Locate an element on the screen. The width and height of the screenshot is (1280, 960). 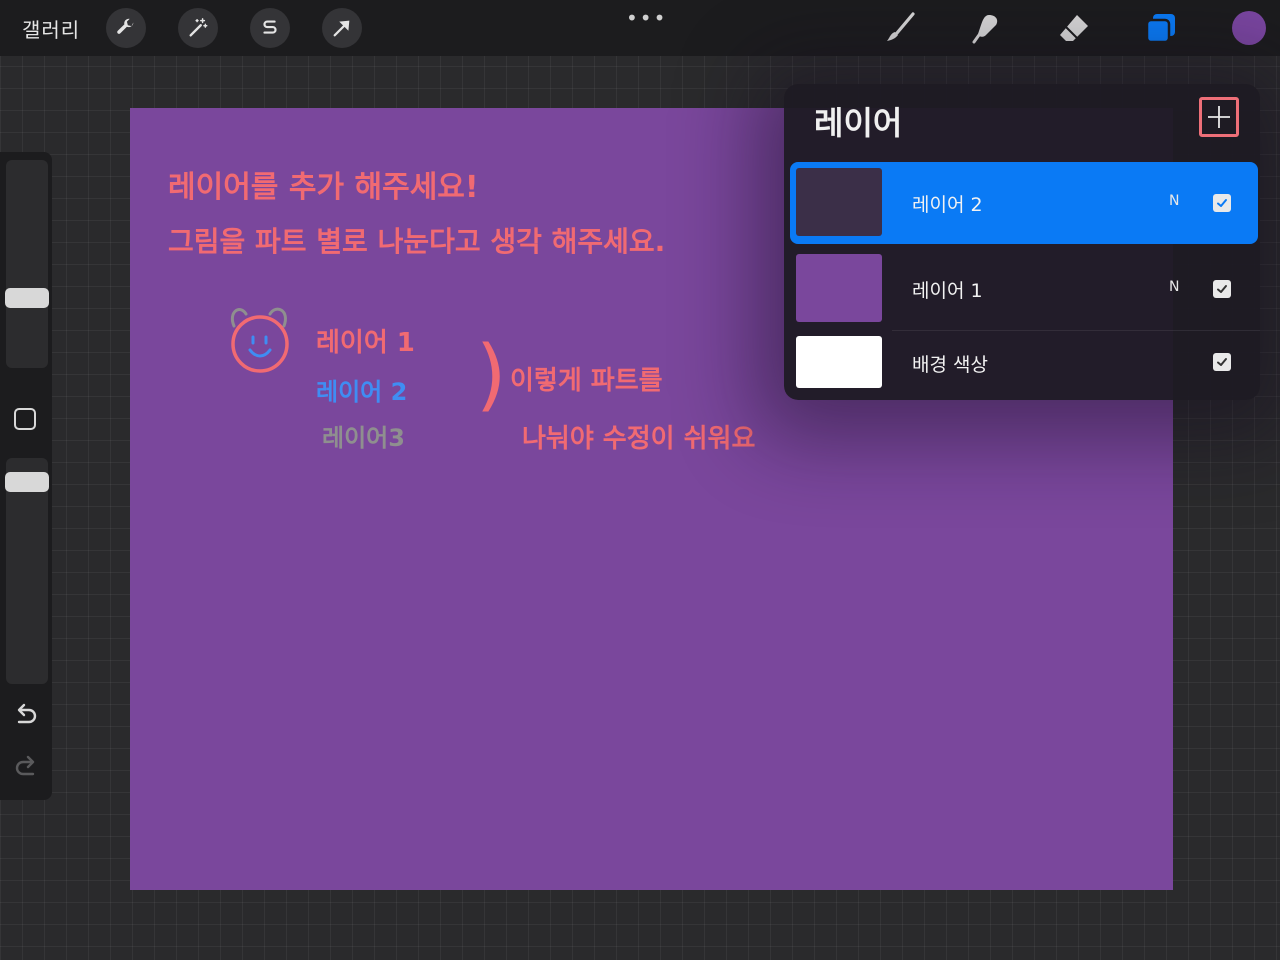
left-sidebar is located at coordinates (26, 476).